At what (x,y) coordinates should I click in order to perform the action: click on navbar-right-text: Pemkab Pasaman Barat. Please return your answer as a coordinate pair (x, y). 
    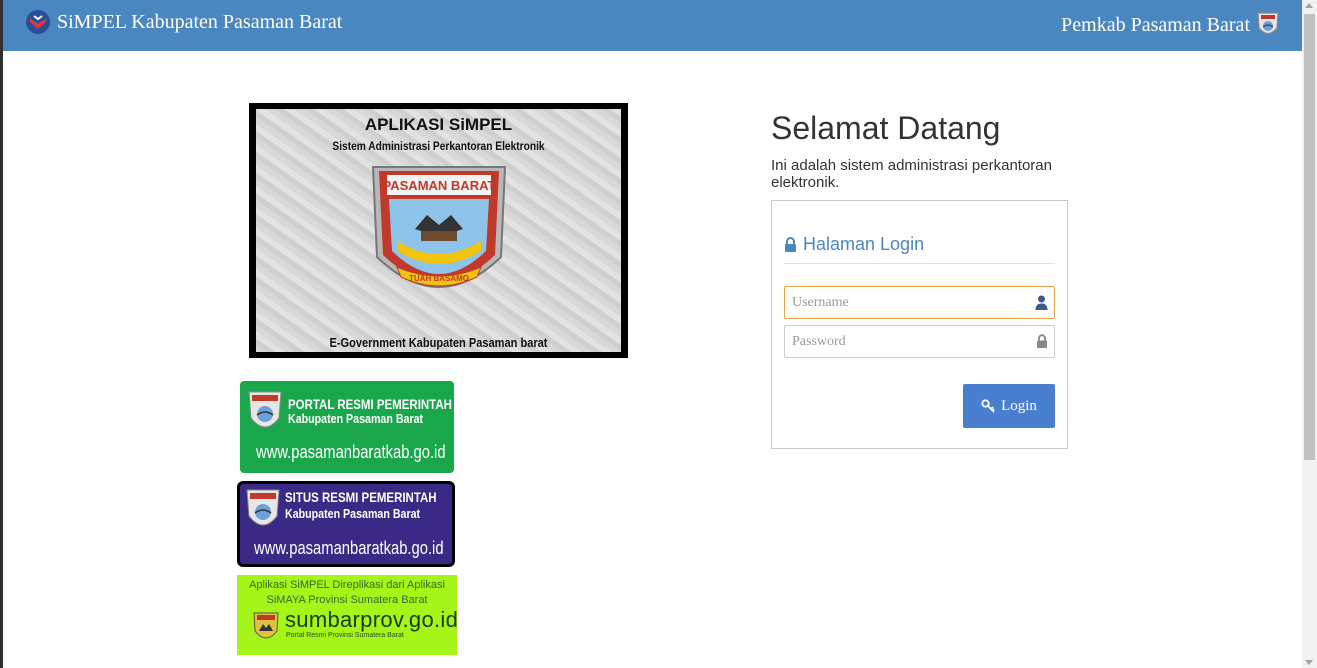
    Looking at the image, I should click on (1155, 24).